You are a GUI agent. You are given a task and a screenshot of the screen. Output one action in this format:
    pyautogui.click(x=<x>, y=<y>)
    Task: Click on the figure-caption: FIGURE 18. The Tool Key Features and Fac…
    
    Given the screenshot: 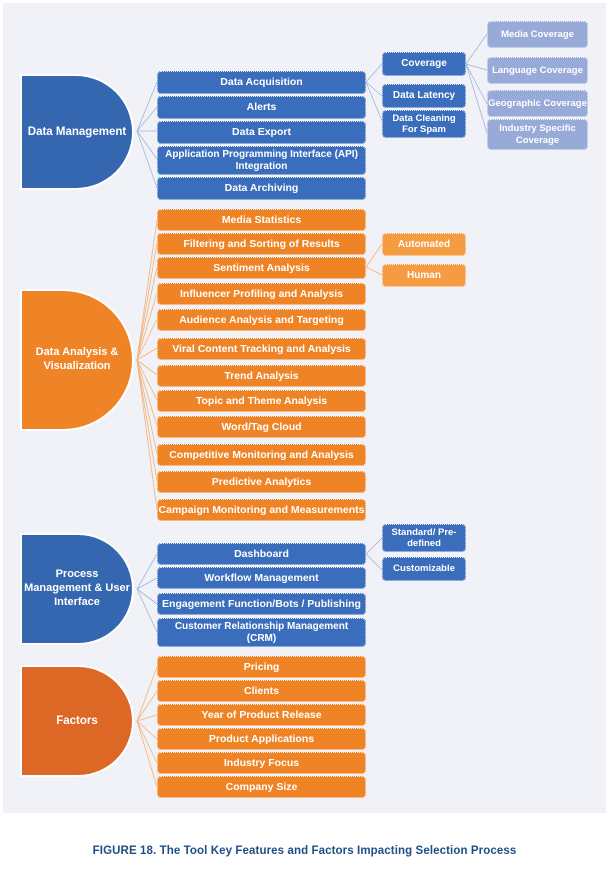 What is the action you would take?
    pyautogui.click(x=304, y=851)
    